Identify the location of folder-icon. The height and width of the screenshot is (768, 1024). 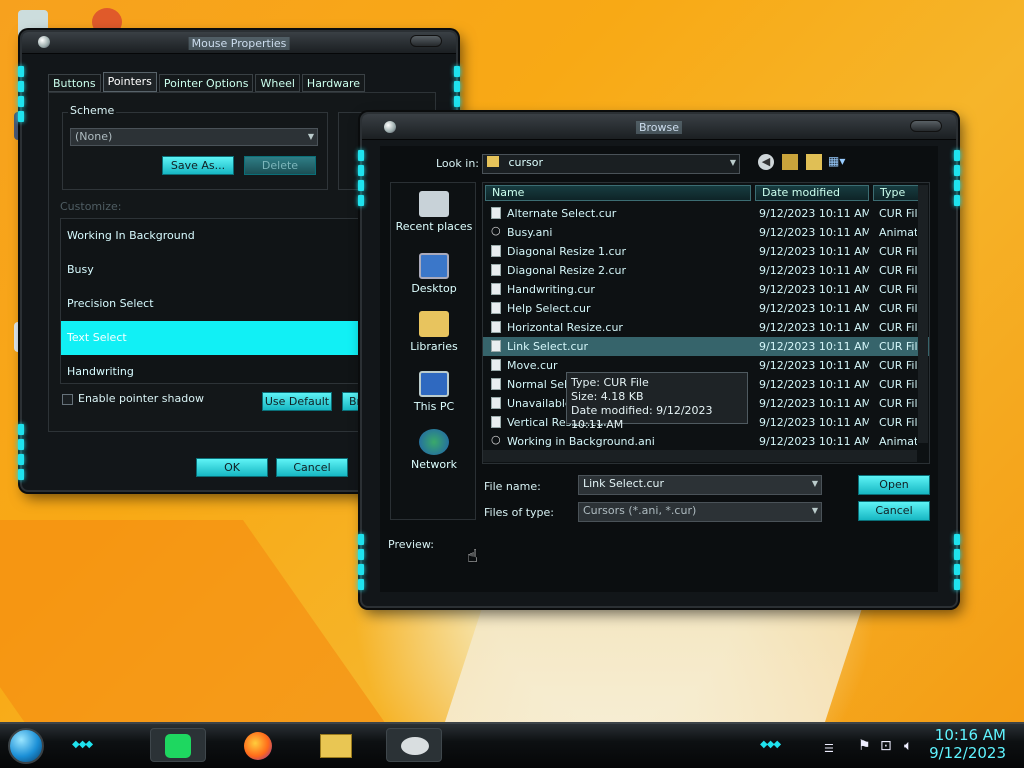
(493, 161).